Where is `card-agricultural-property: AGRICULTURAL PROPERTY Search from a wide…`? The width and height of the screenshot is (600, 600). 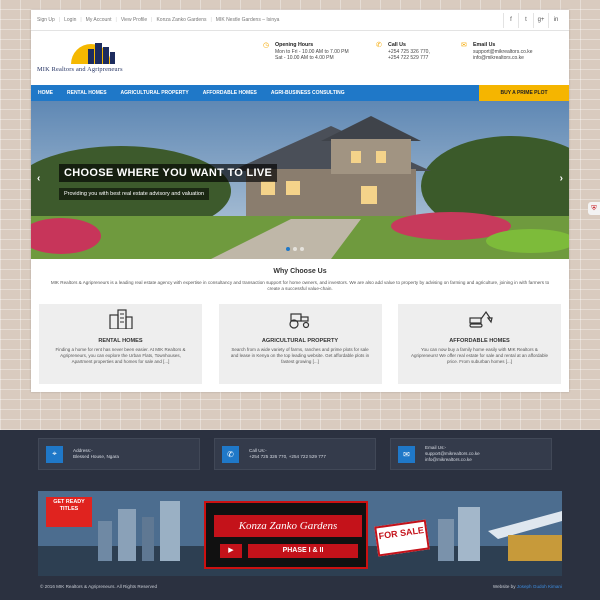
card-agricultural-property: AGRICULTURAL PROPERTY Search from a wide… is located at coordinates (300, 344).